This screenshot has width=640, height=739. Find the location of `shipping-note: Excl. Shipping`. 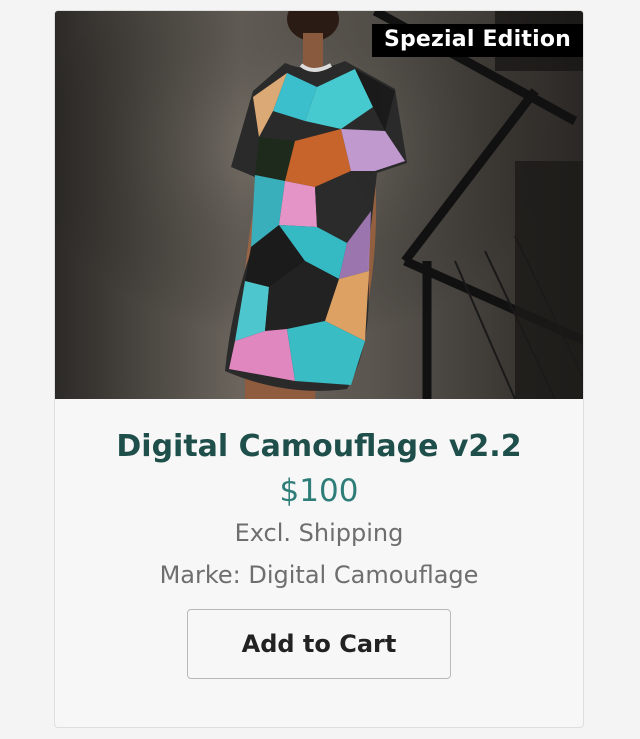

shipping-note: Excl. Shipping is located at coordinates (319, 533).